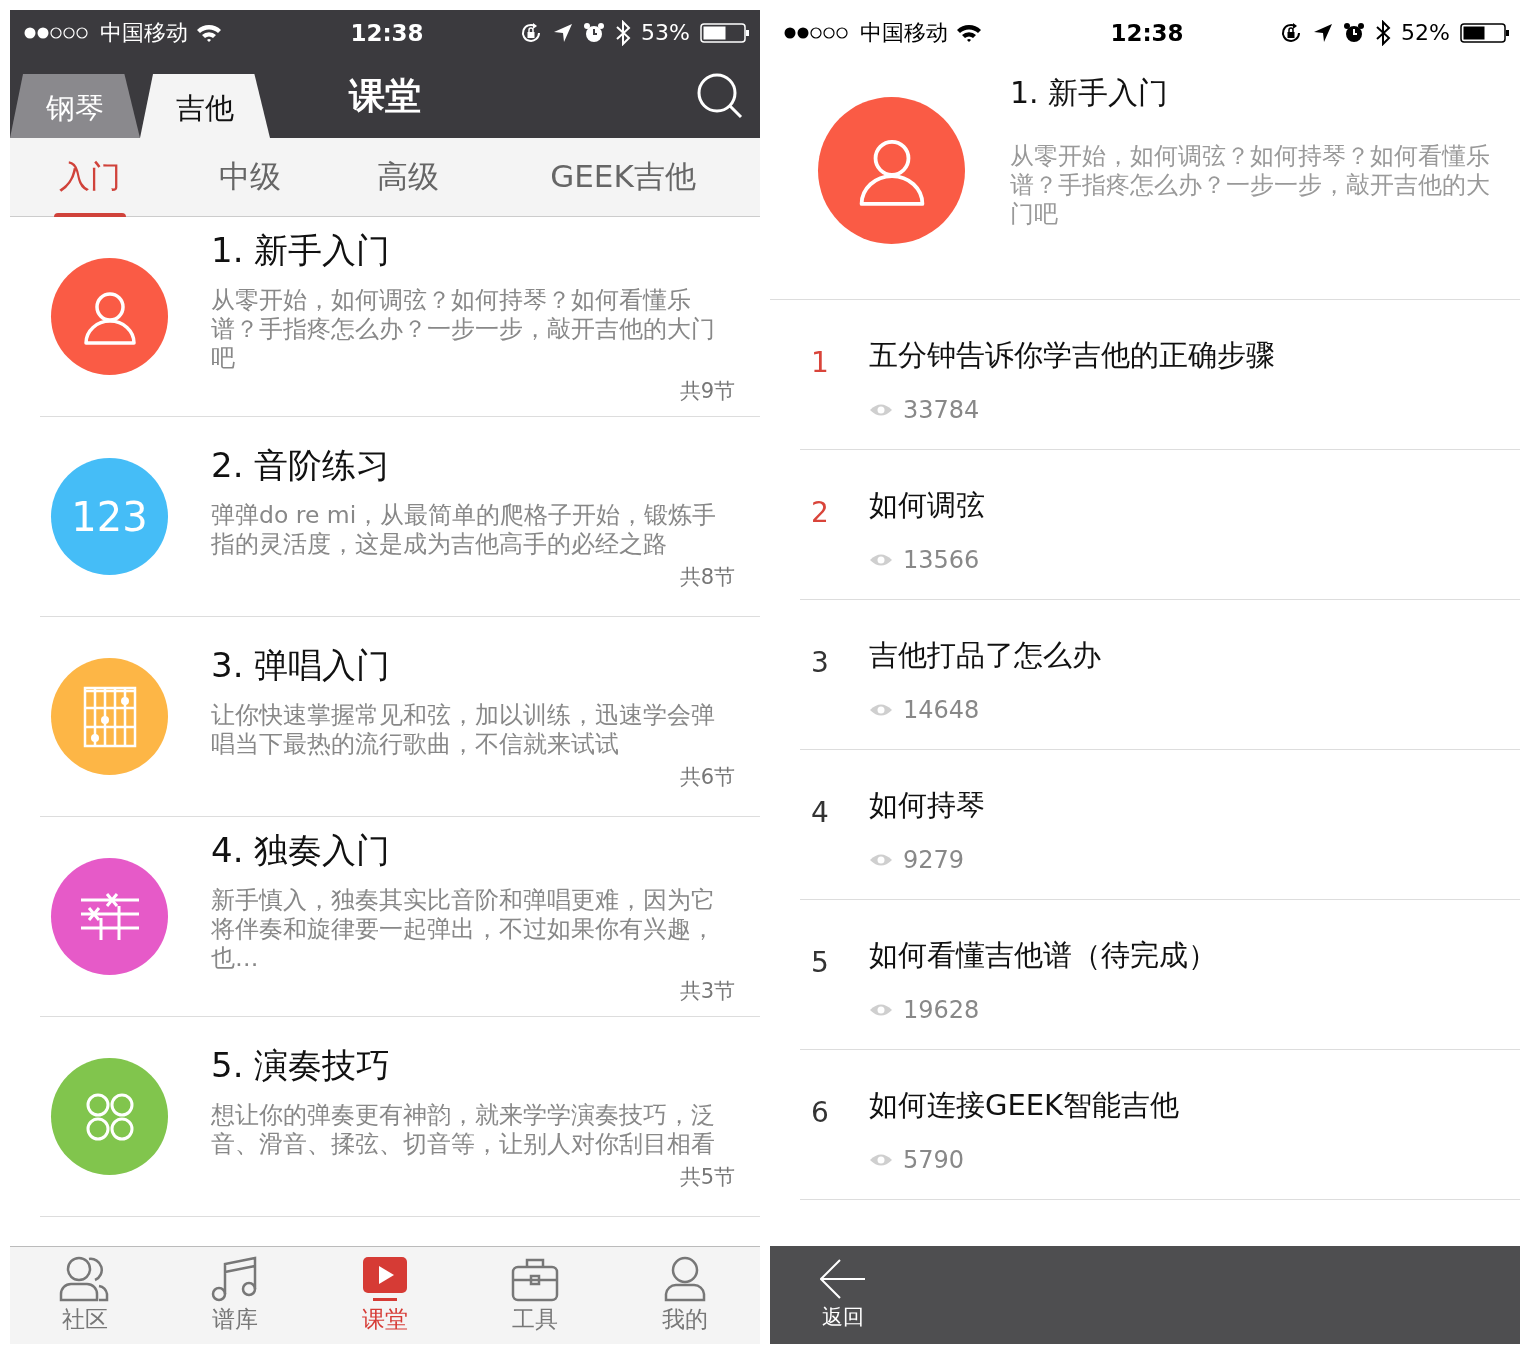  What do you see at coordinates (235, 1279) in the screenshot?
I see `music-note-icon` at bounding box center [235, 1279].